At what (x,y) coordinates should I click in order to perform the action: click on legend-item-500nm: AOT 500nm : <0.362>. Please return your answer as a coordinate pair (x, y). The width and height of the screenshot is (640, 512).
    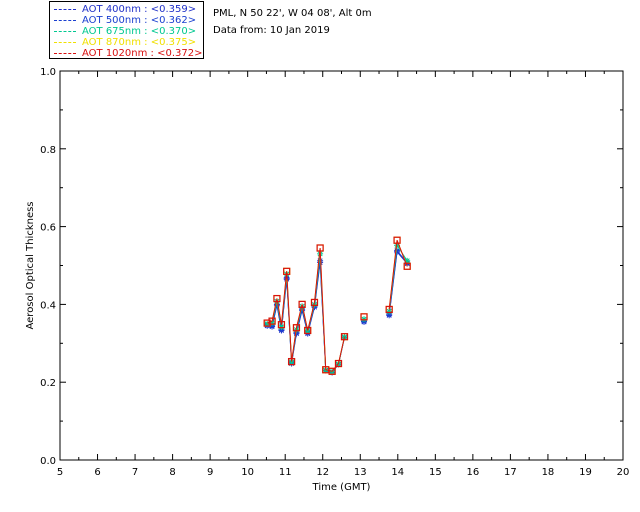
    Looking at the image, I should click on (125, 20).